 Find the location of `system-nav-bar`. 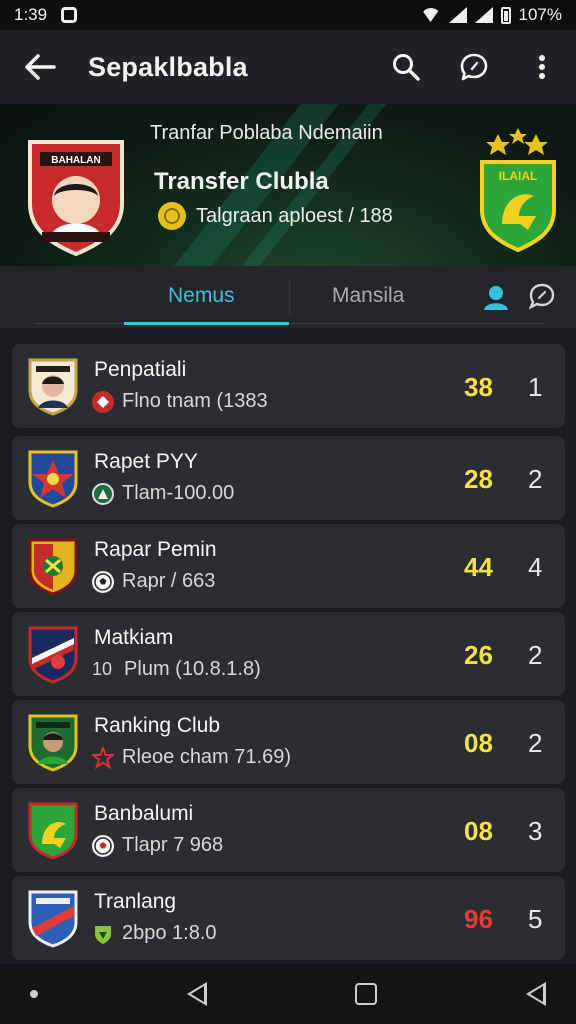

system-nav-bar is located at coordinates (288, 994).